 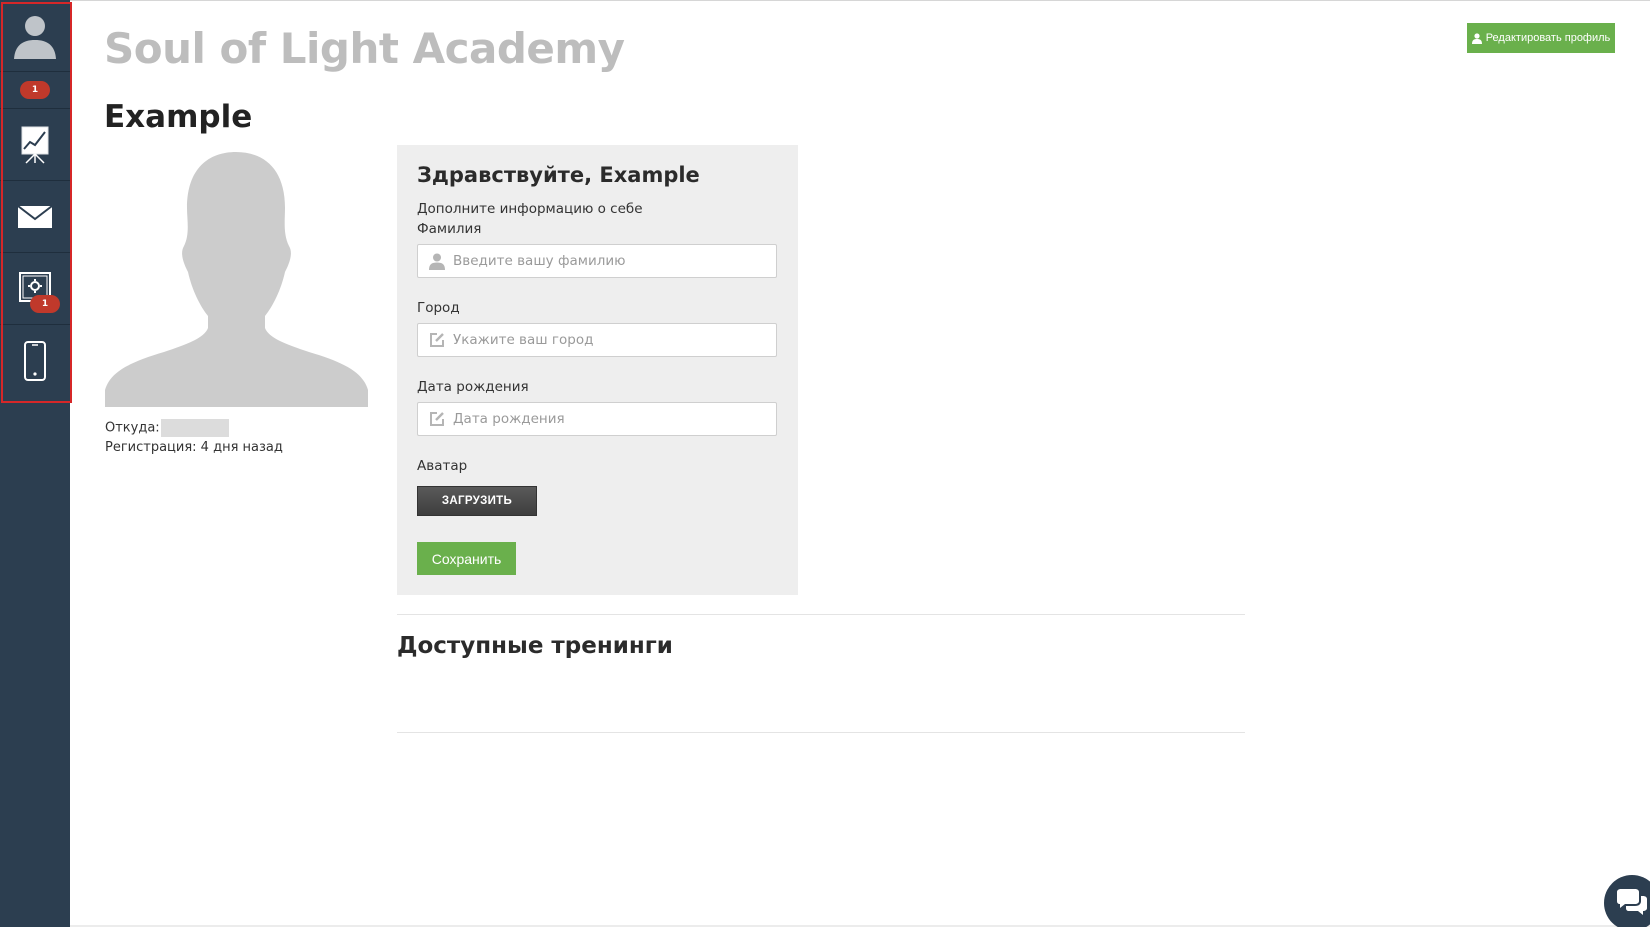 I want to click on sidebar-highlight-frame, so click(x=36, y=202).